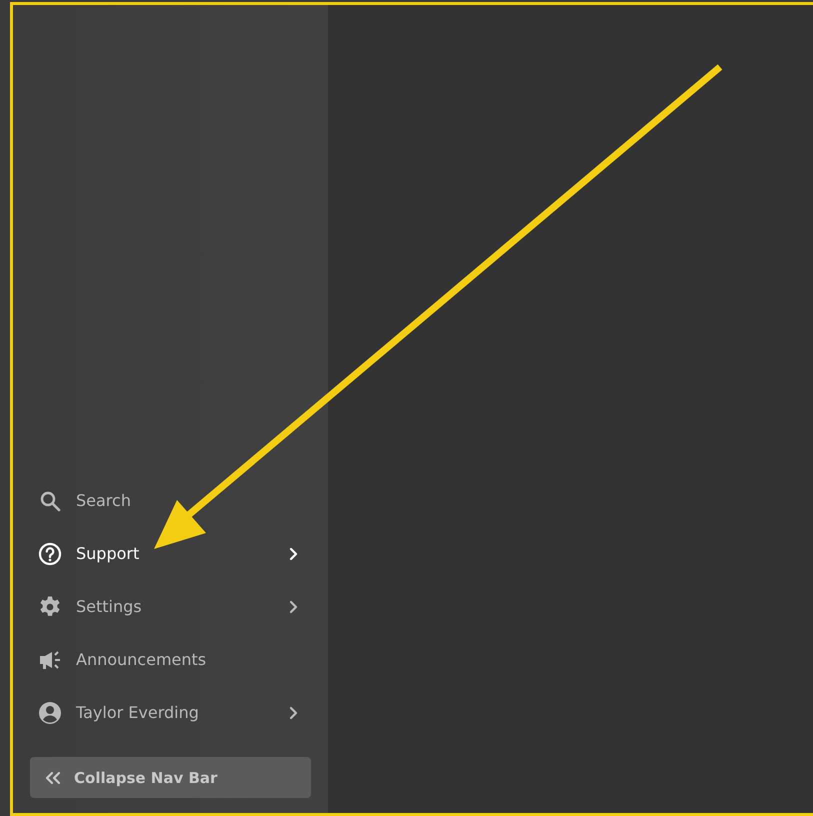  I want to click on help-icon, so click(50, 554).